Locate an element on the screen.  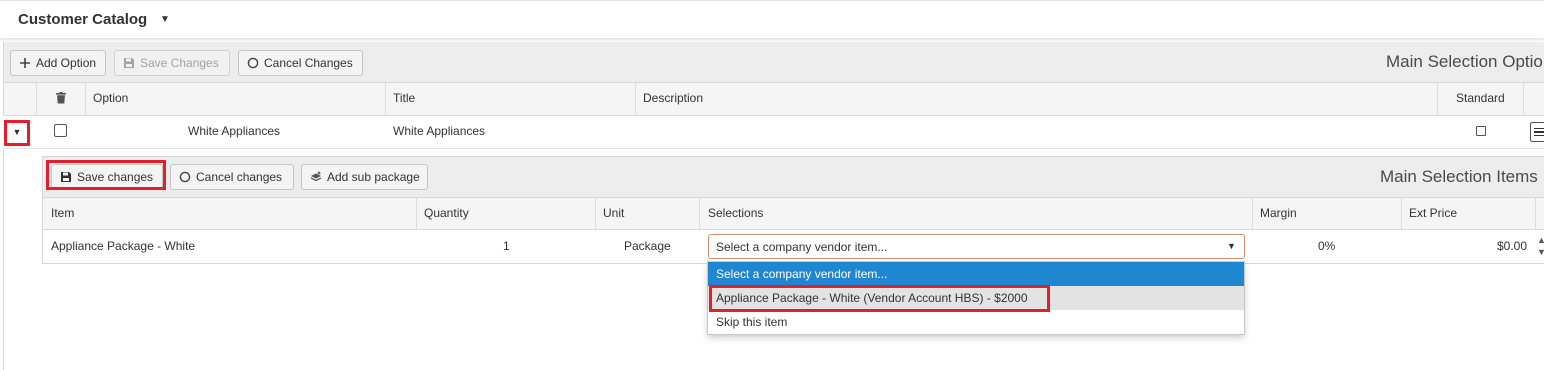
save-changes-button: Save Changes is located at coordinates (172, 63).